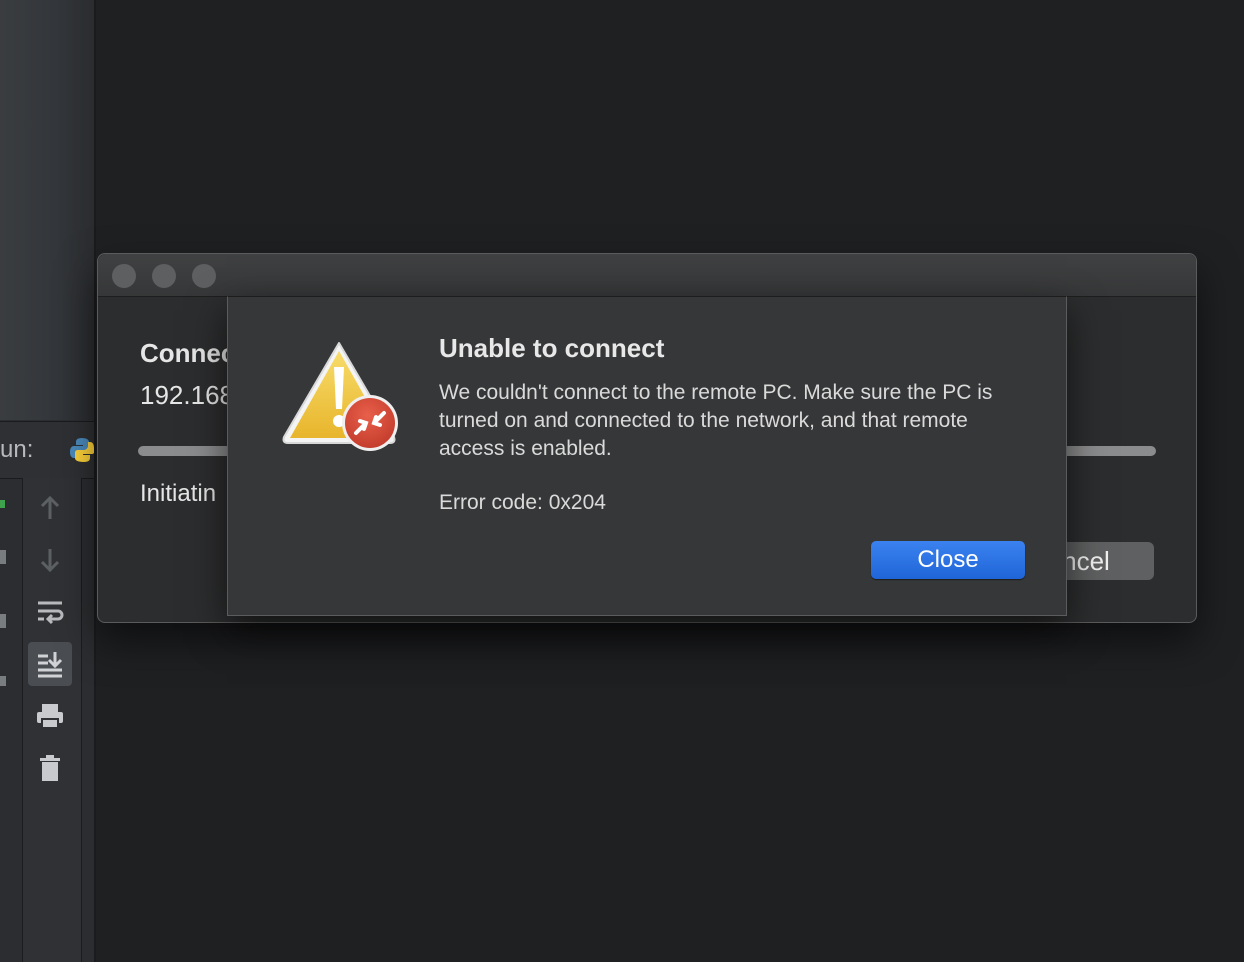 The height and width of the screenshot is (962, 1244). I want to click on print-icon, so click(50, 716).